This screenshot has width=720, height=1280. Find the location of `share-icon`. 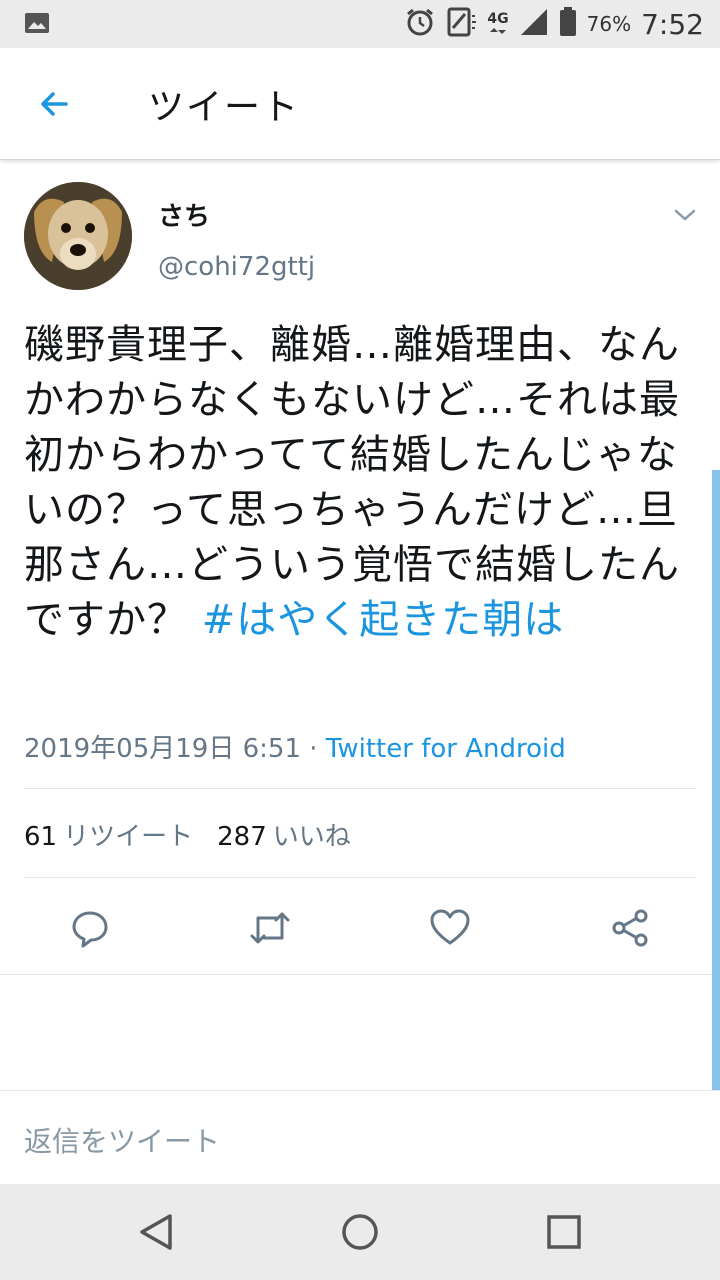

share-icon is located at coordinates (630, 928).